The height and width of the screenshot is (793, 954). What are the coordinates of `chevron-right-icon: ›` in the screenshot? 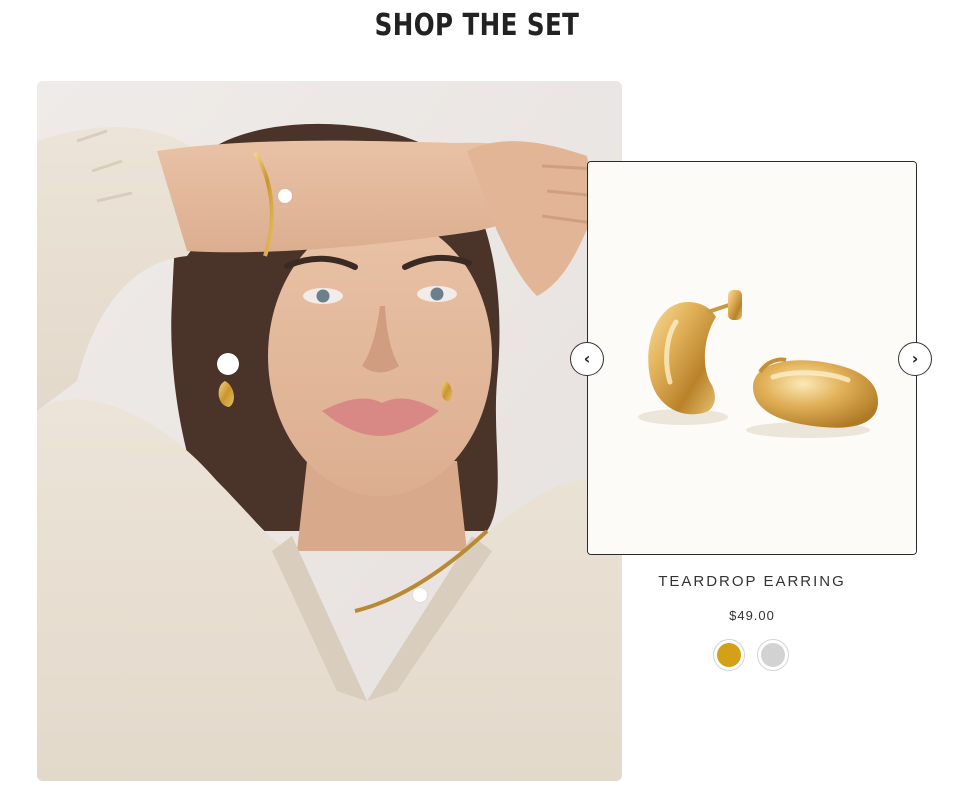 It's located at (915, 358).